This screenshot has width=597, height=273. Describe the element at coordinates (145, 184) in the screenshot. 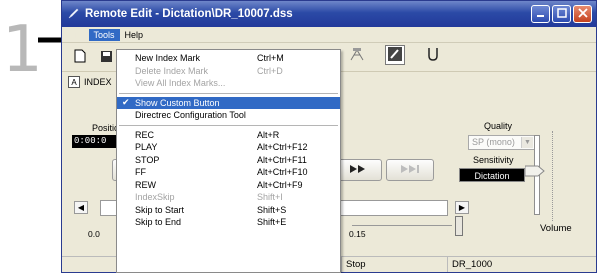

I see `menu-item-label: REW` at that location.